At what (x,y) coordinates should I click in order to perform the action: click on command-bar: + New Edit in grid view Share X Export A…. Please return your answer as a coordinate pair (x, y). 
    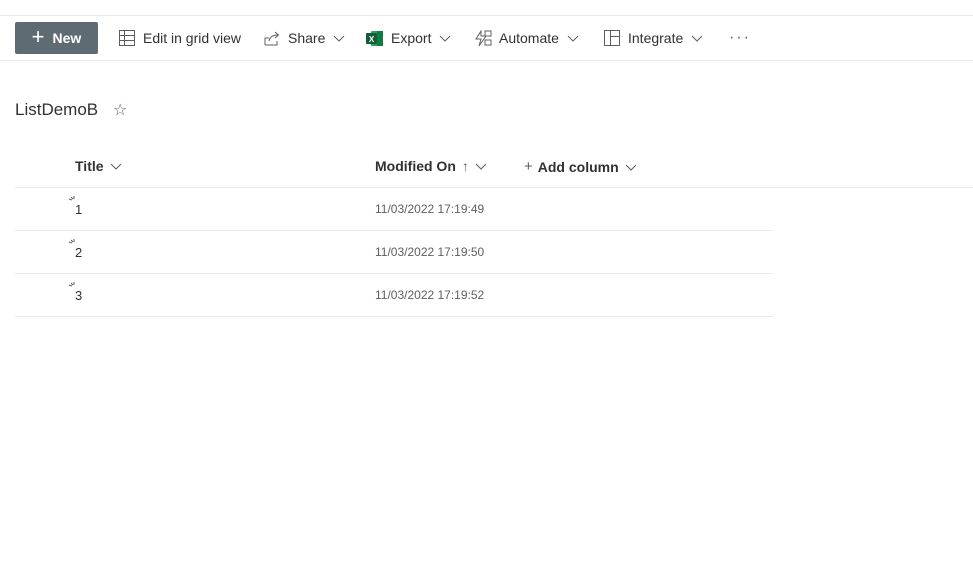
    Looking at the image, I should click on (486, 38).